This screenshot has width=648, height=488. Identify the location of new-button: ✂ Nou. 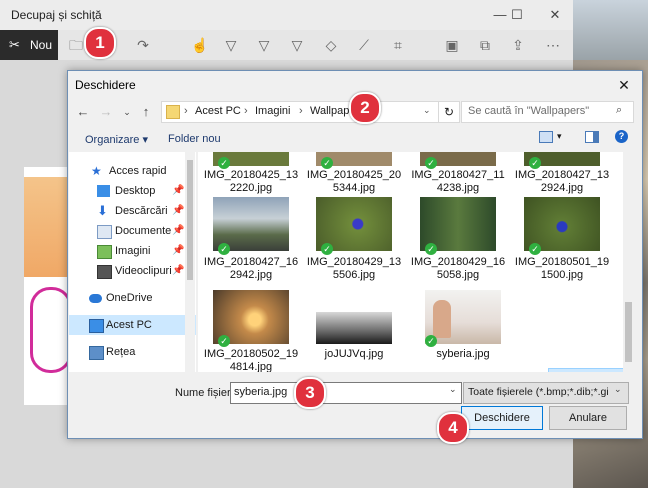
(29, 45).